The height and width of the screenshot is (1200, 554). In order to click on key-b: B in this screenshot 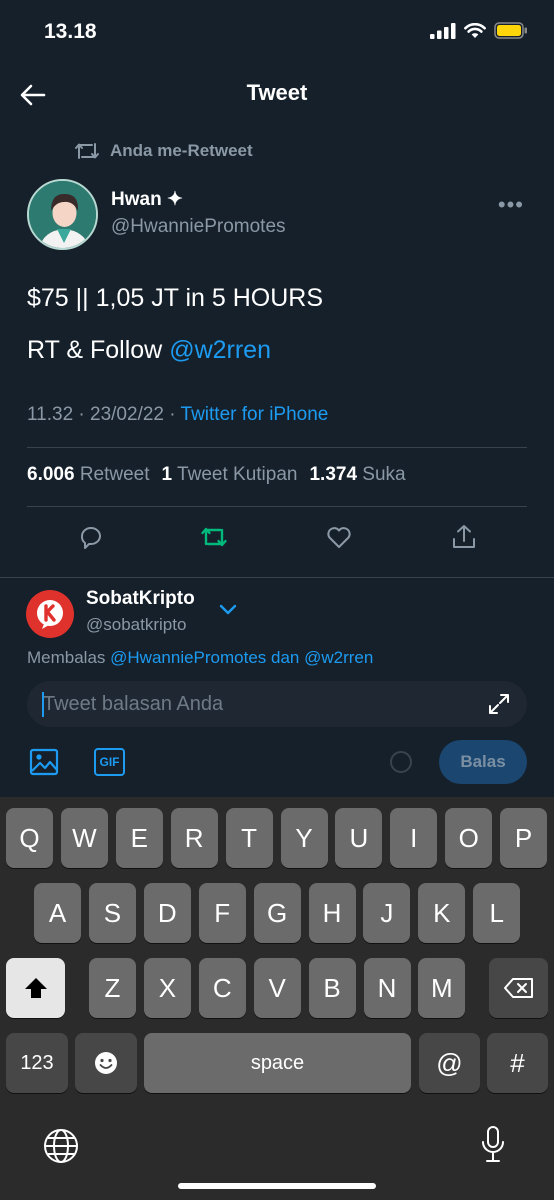, I will do `click(332, 988)`.